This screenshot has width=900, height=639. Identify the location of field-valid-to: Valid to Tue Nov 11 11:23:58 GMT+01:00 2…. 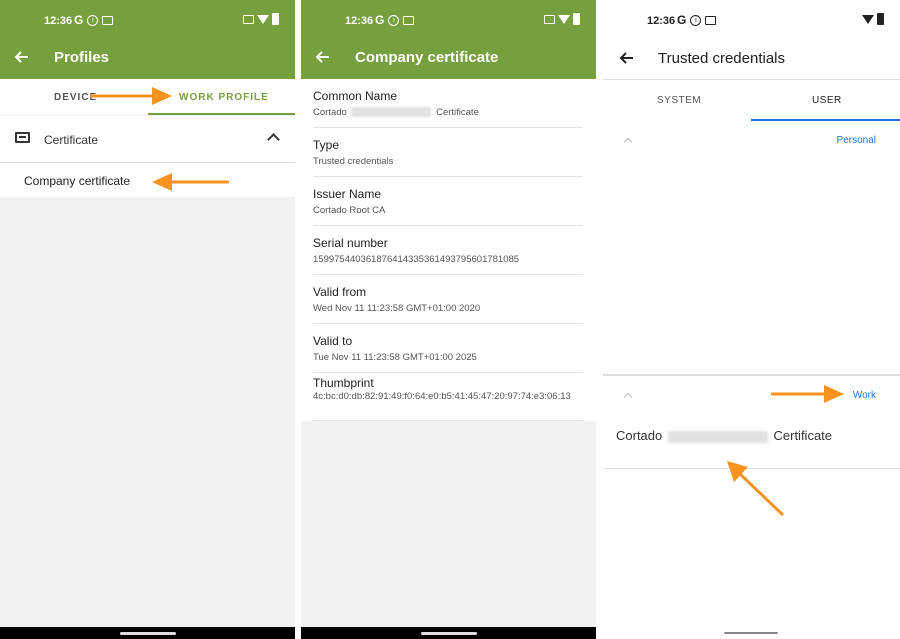
(448, 353).